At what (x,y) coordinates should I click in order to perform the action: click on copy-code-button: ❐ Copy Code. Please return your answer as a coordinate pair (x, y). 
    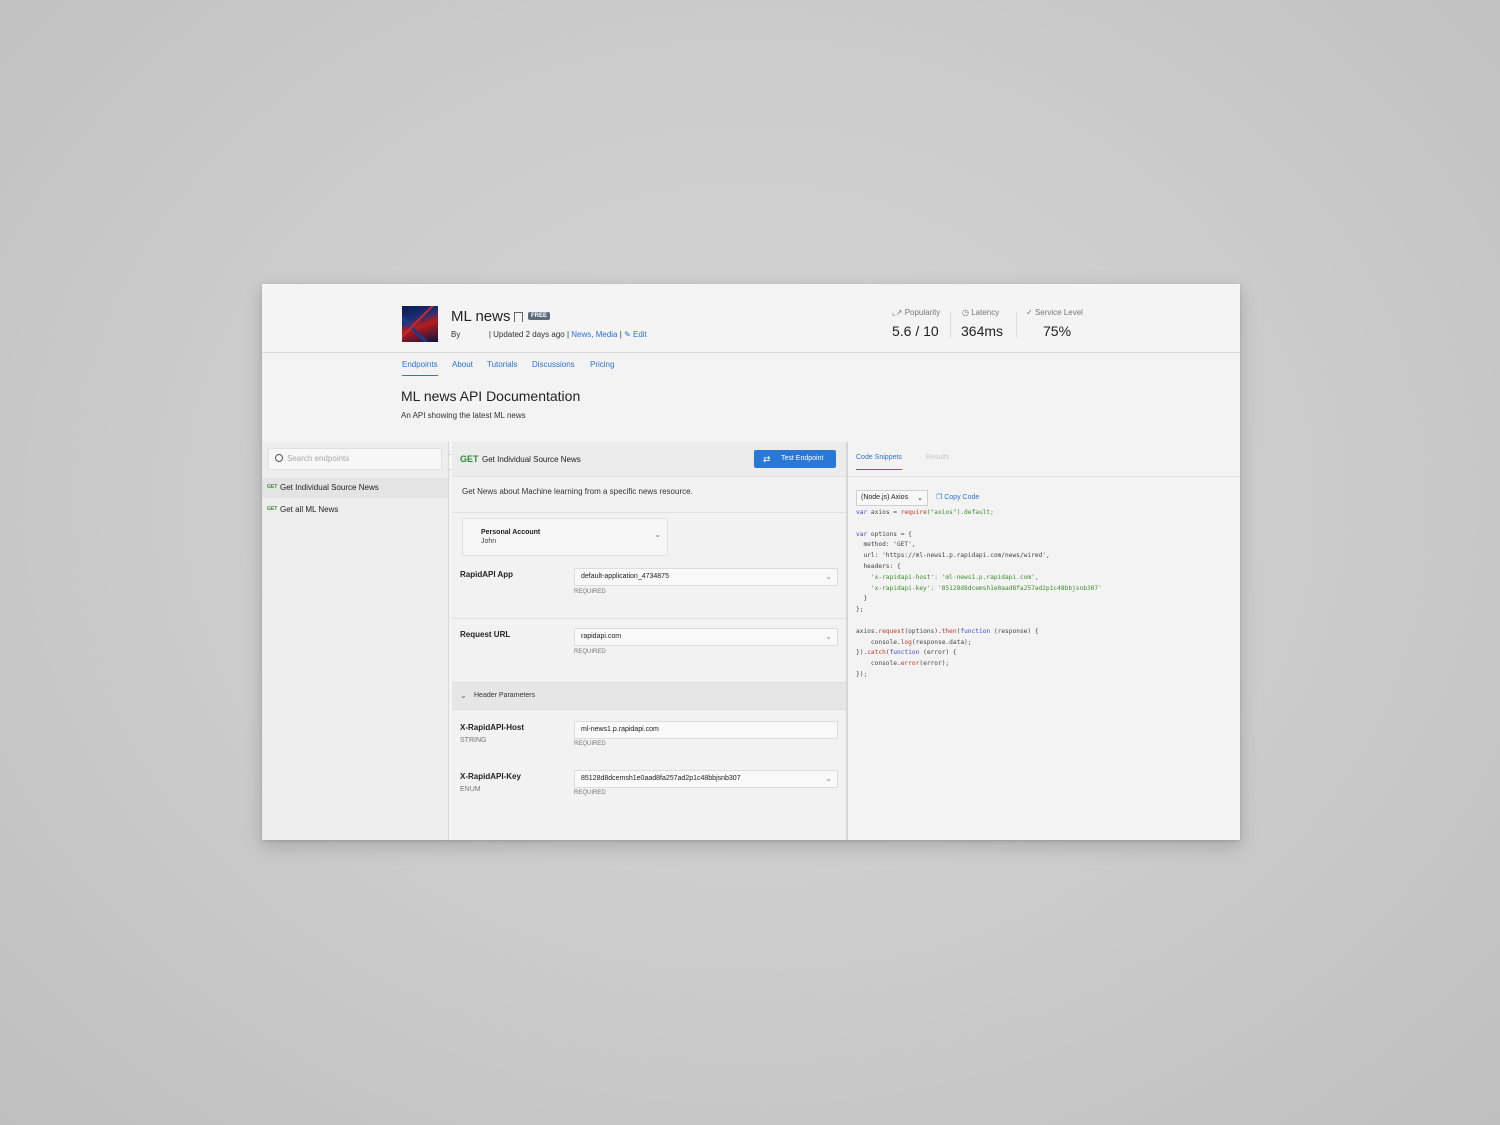
    Looking at the image, I should click on (957, 497).